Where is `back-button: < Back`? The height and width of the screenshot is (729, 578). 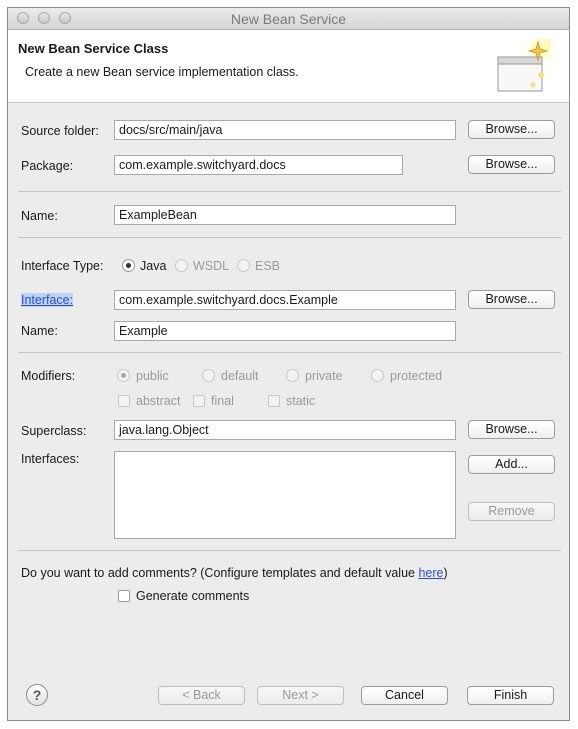 back-button: < Back is located at coordinates (201, 695).